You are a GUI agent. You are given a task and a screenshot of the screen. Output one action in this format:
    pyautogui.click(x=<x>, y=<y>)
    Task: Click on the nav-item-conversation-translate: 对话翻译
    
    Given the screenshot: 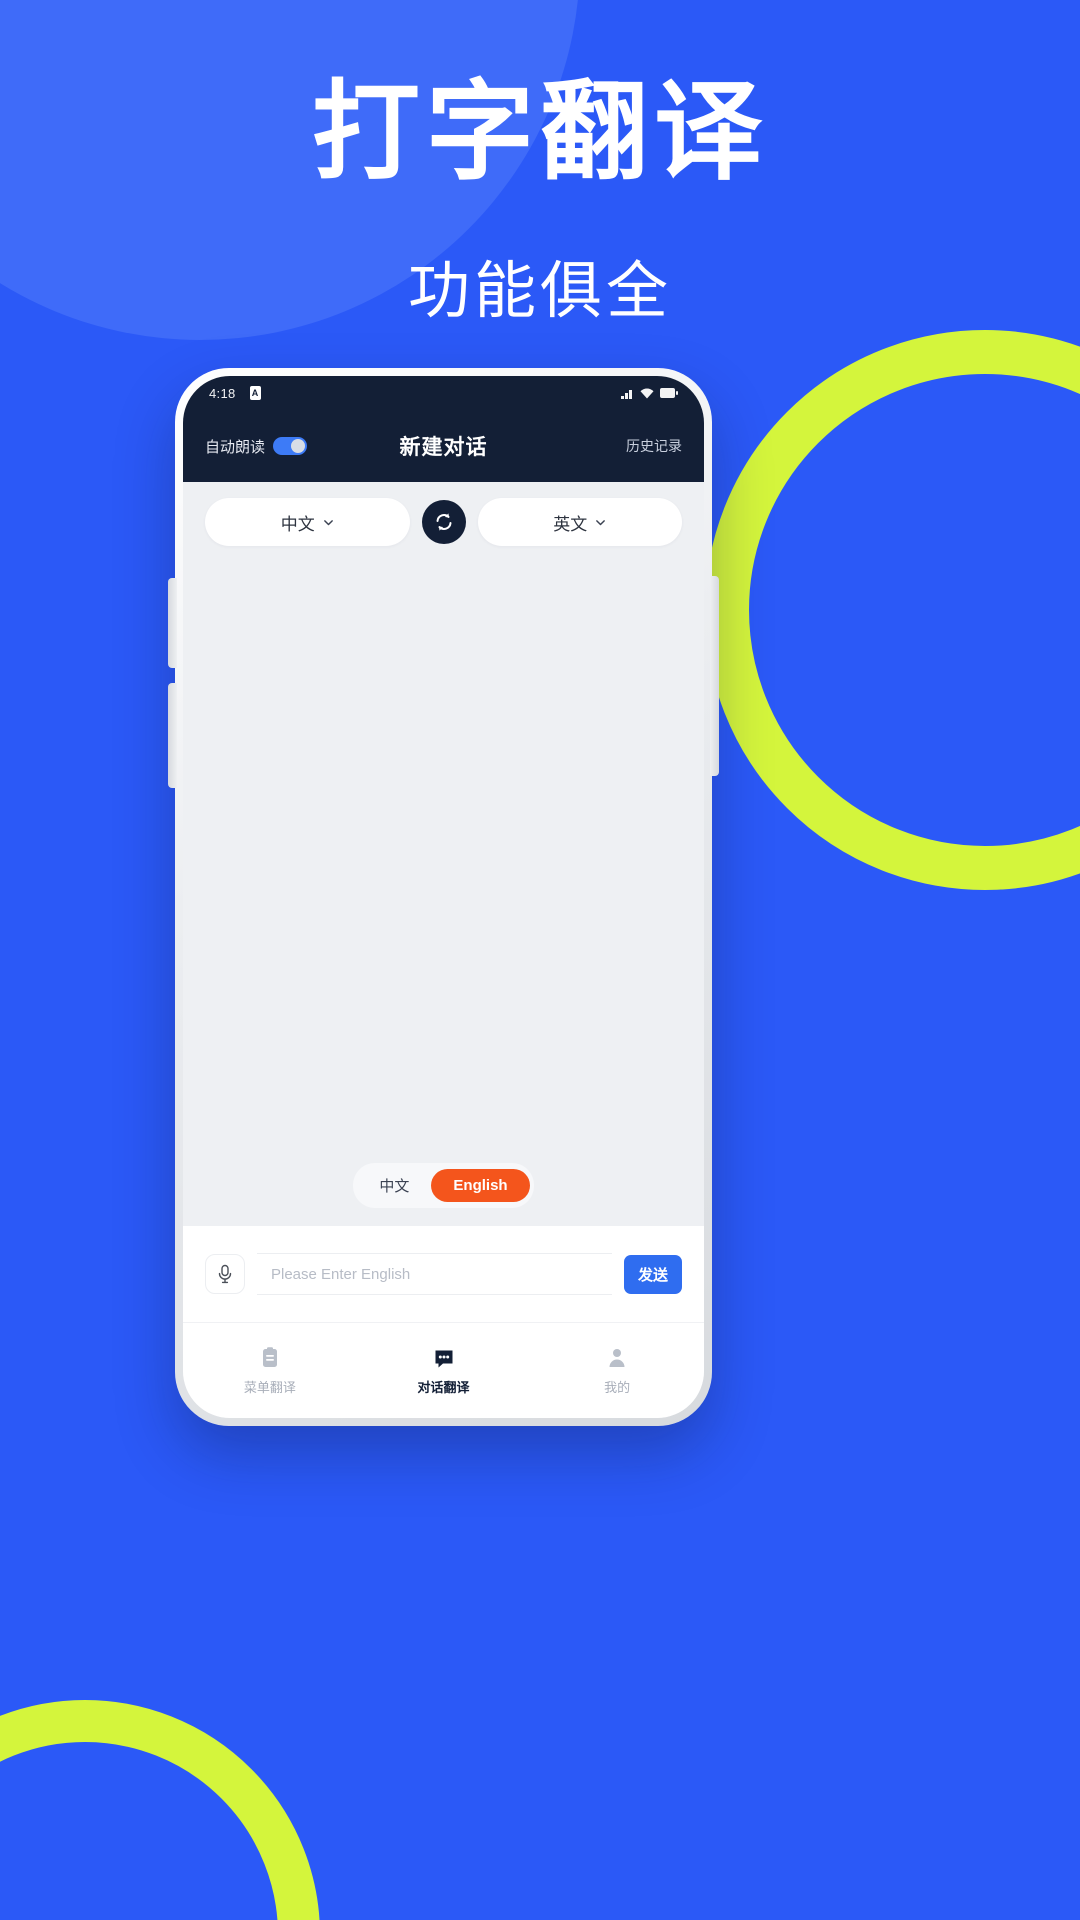 What is the action you would take?
    pyautogui.click(x=444, y=1371)
    